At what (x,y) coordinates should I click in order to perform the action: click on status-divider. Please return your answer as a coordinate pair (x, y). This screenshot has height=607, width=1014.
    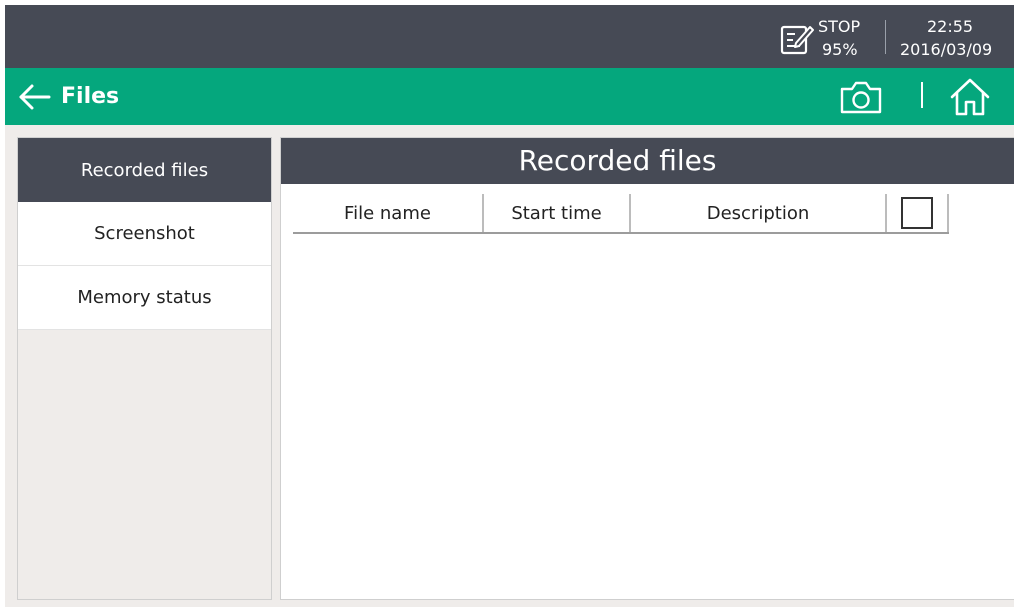
    Looking at the image, I should click on (885, 37).